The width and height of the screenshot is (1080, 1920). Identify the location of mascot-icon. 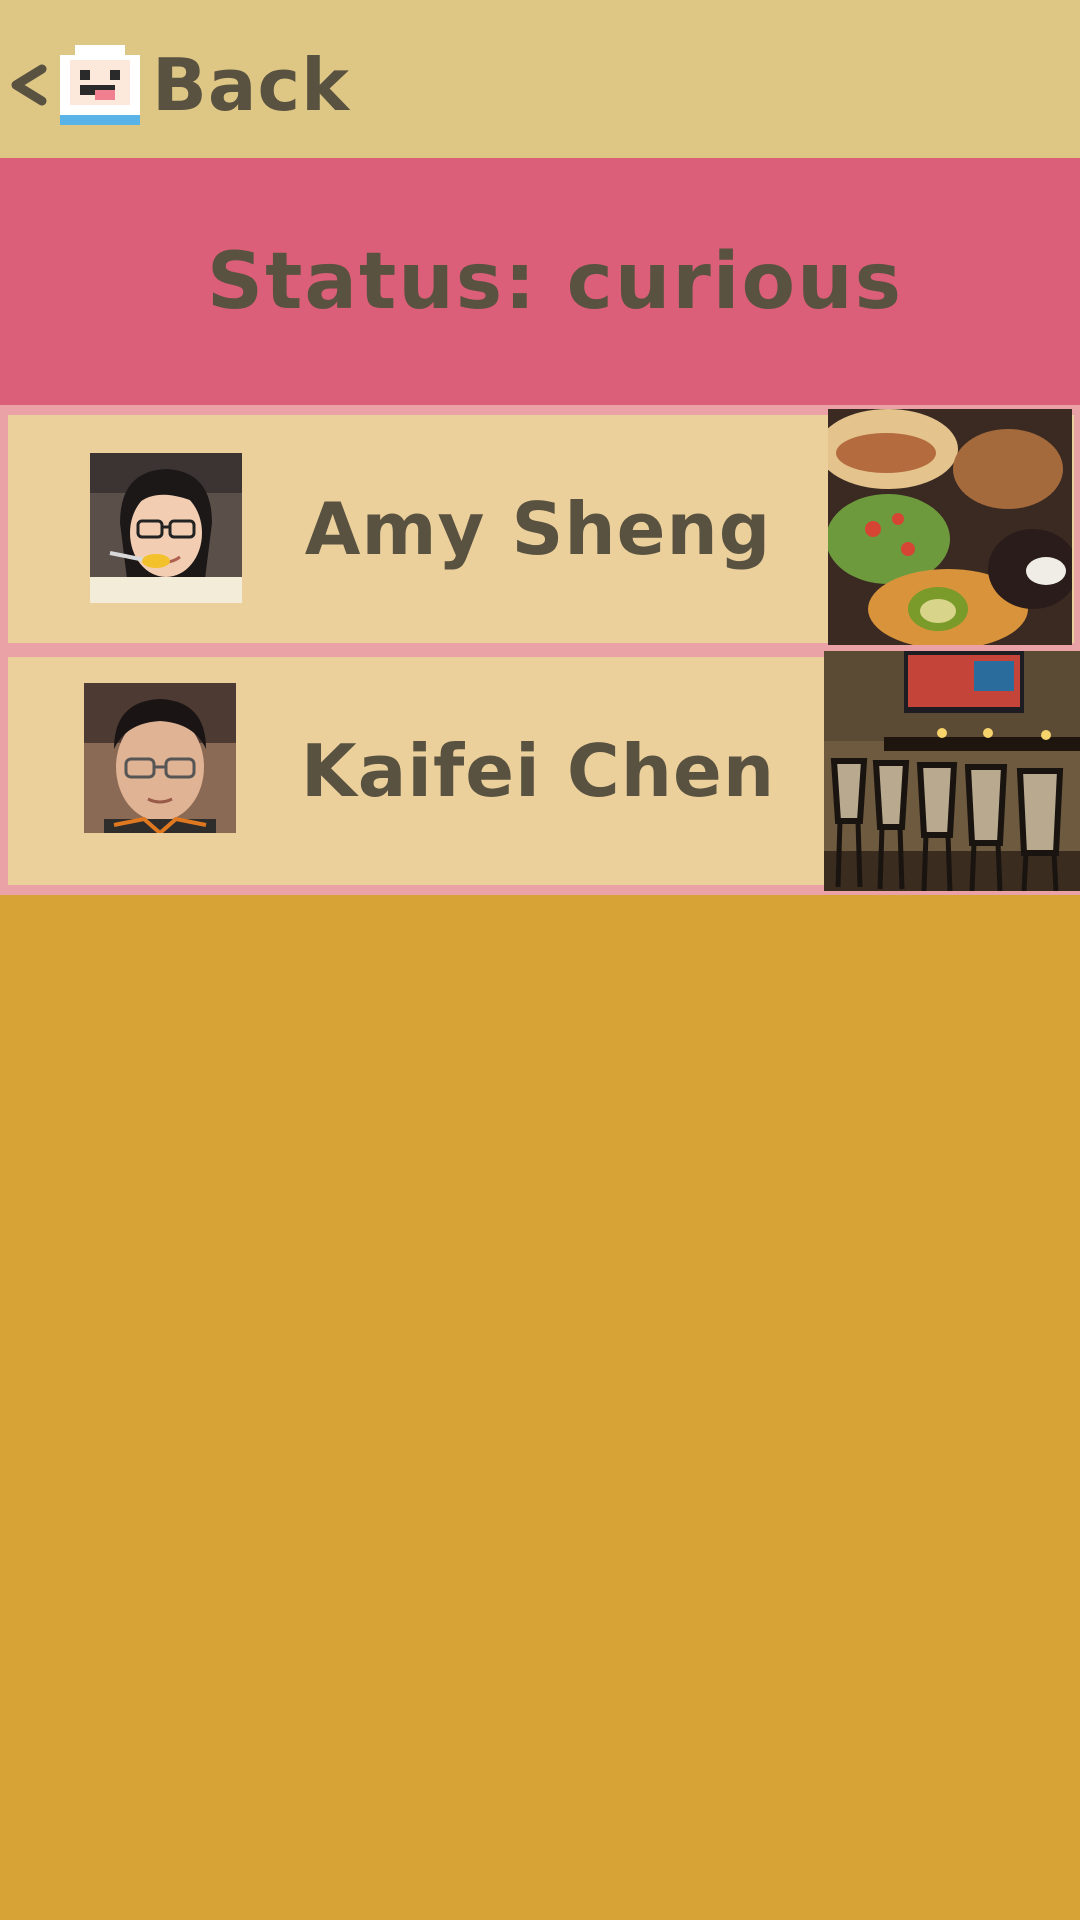
(100, 85).